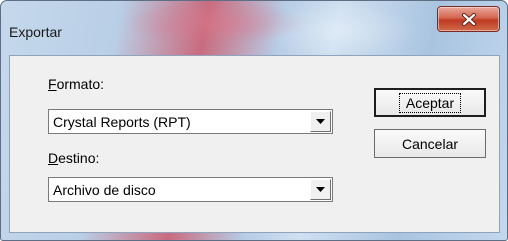 The image size is (508, 241). What do you see at coordinates (74, 158) in the screenshot?
I see `destination-label: Destino:` at bounding box center [74, 158].